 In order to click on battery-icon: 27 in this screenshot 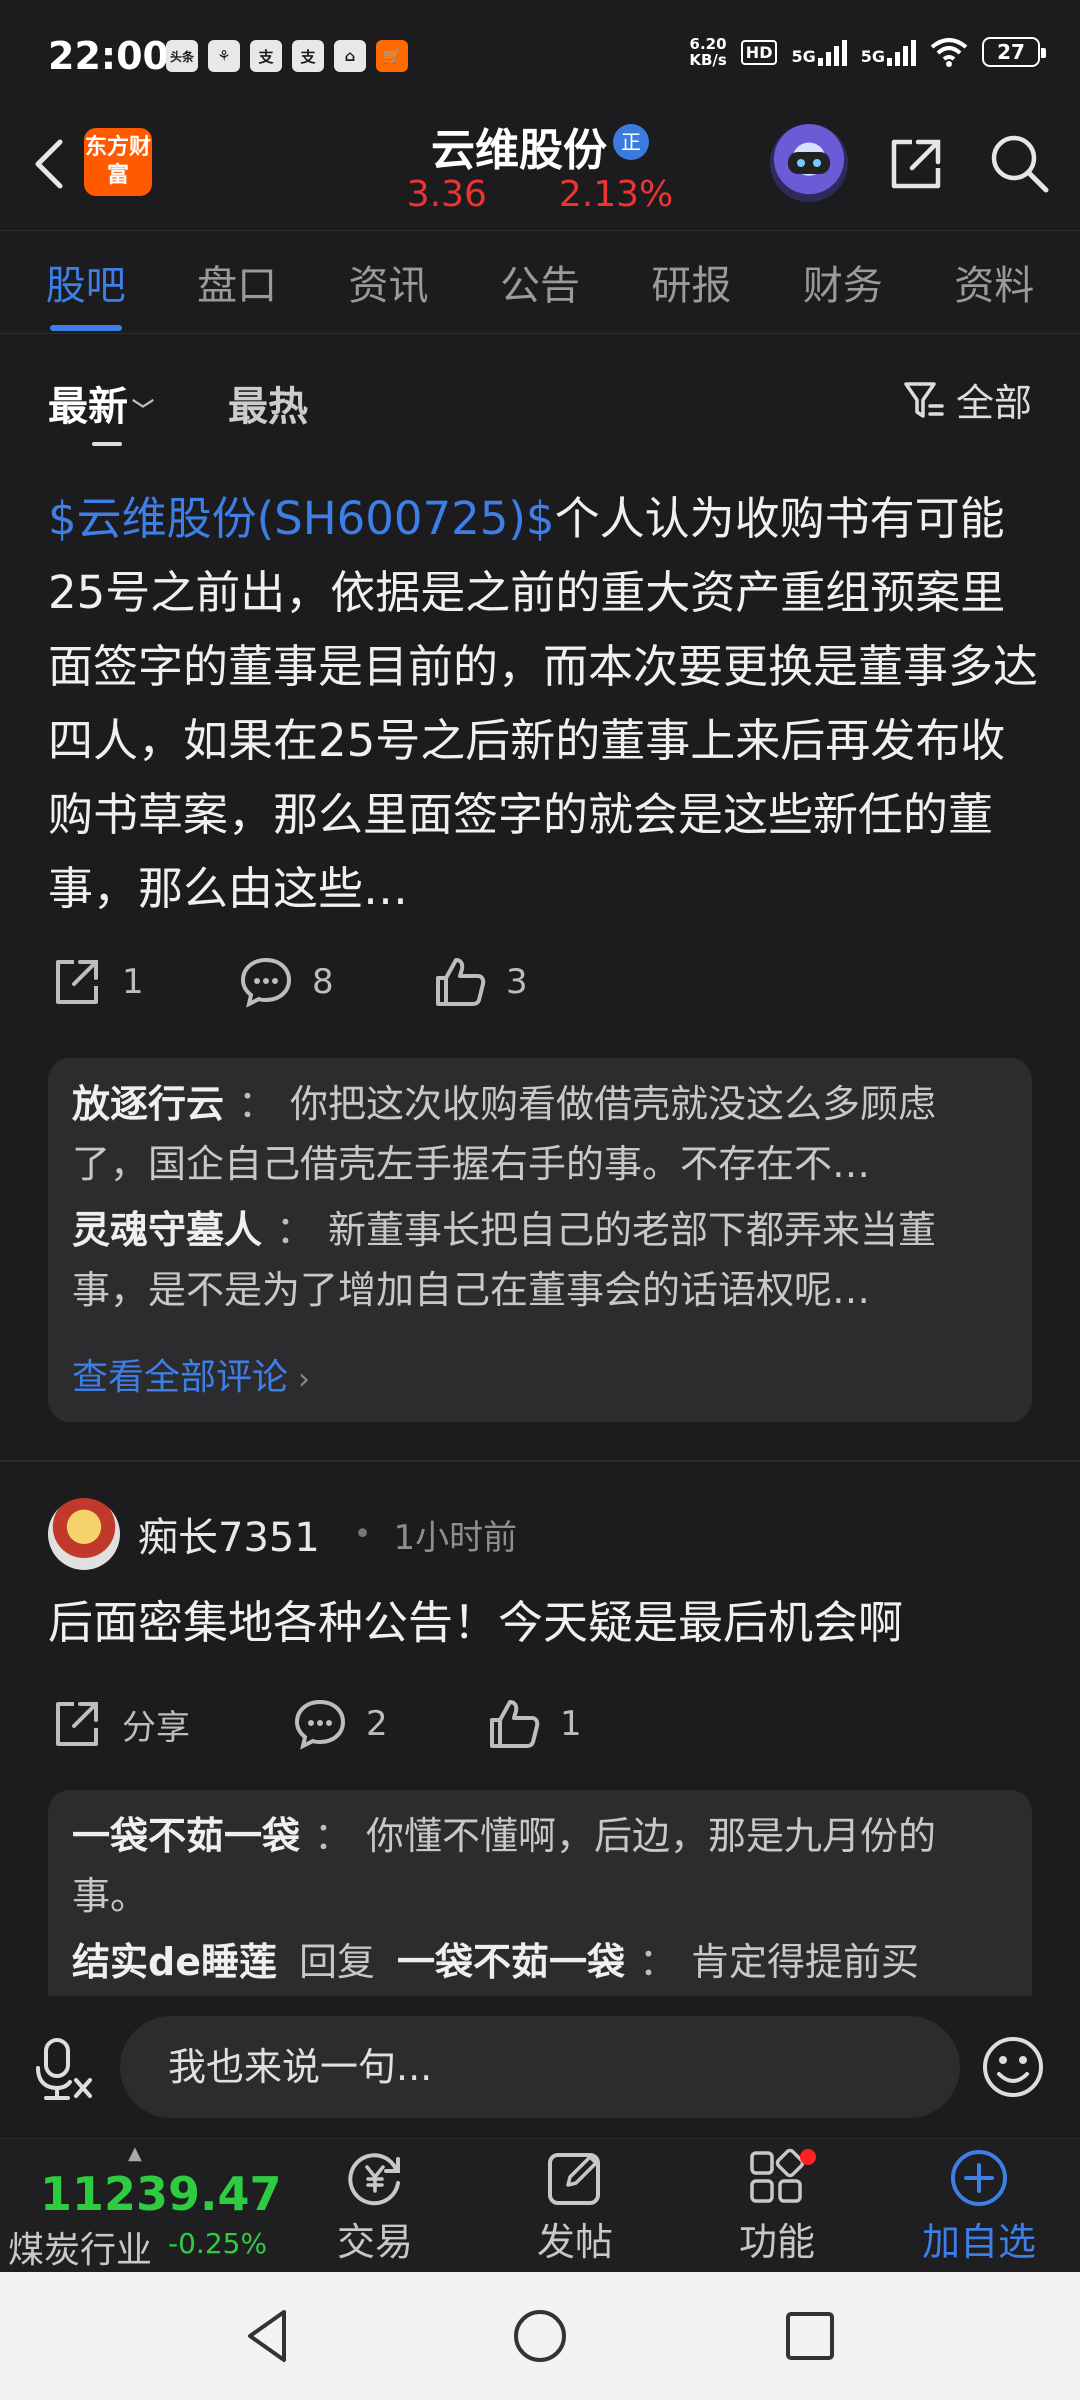, I will do `click(1014, 52)`.